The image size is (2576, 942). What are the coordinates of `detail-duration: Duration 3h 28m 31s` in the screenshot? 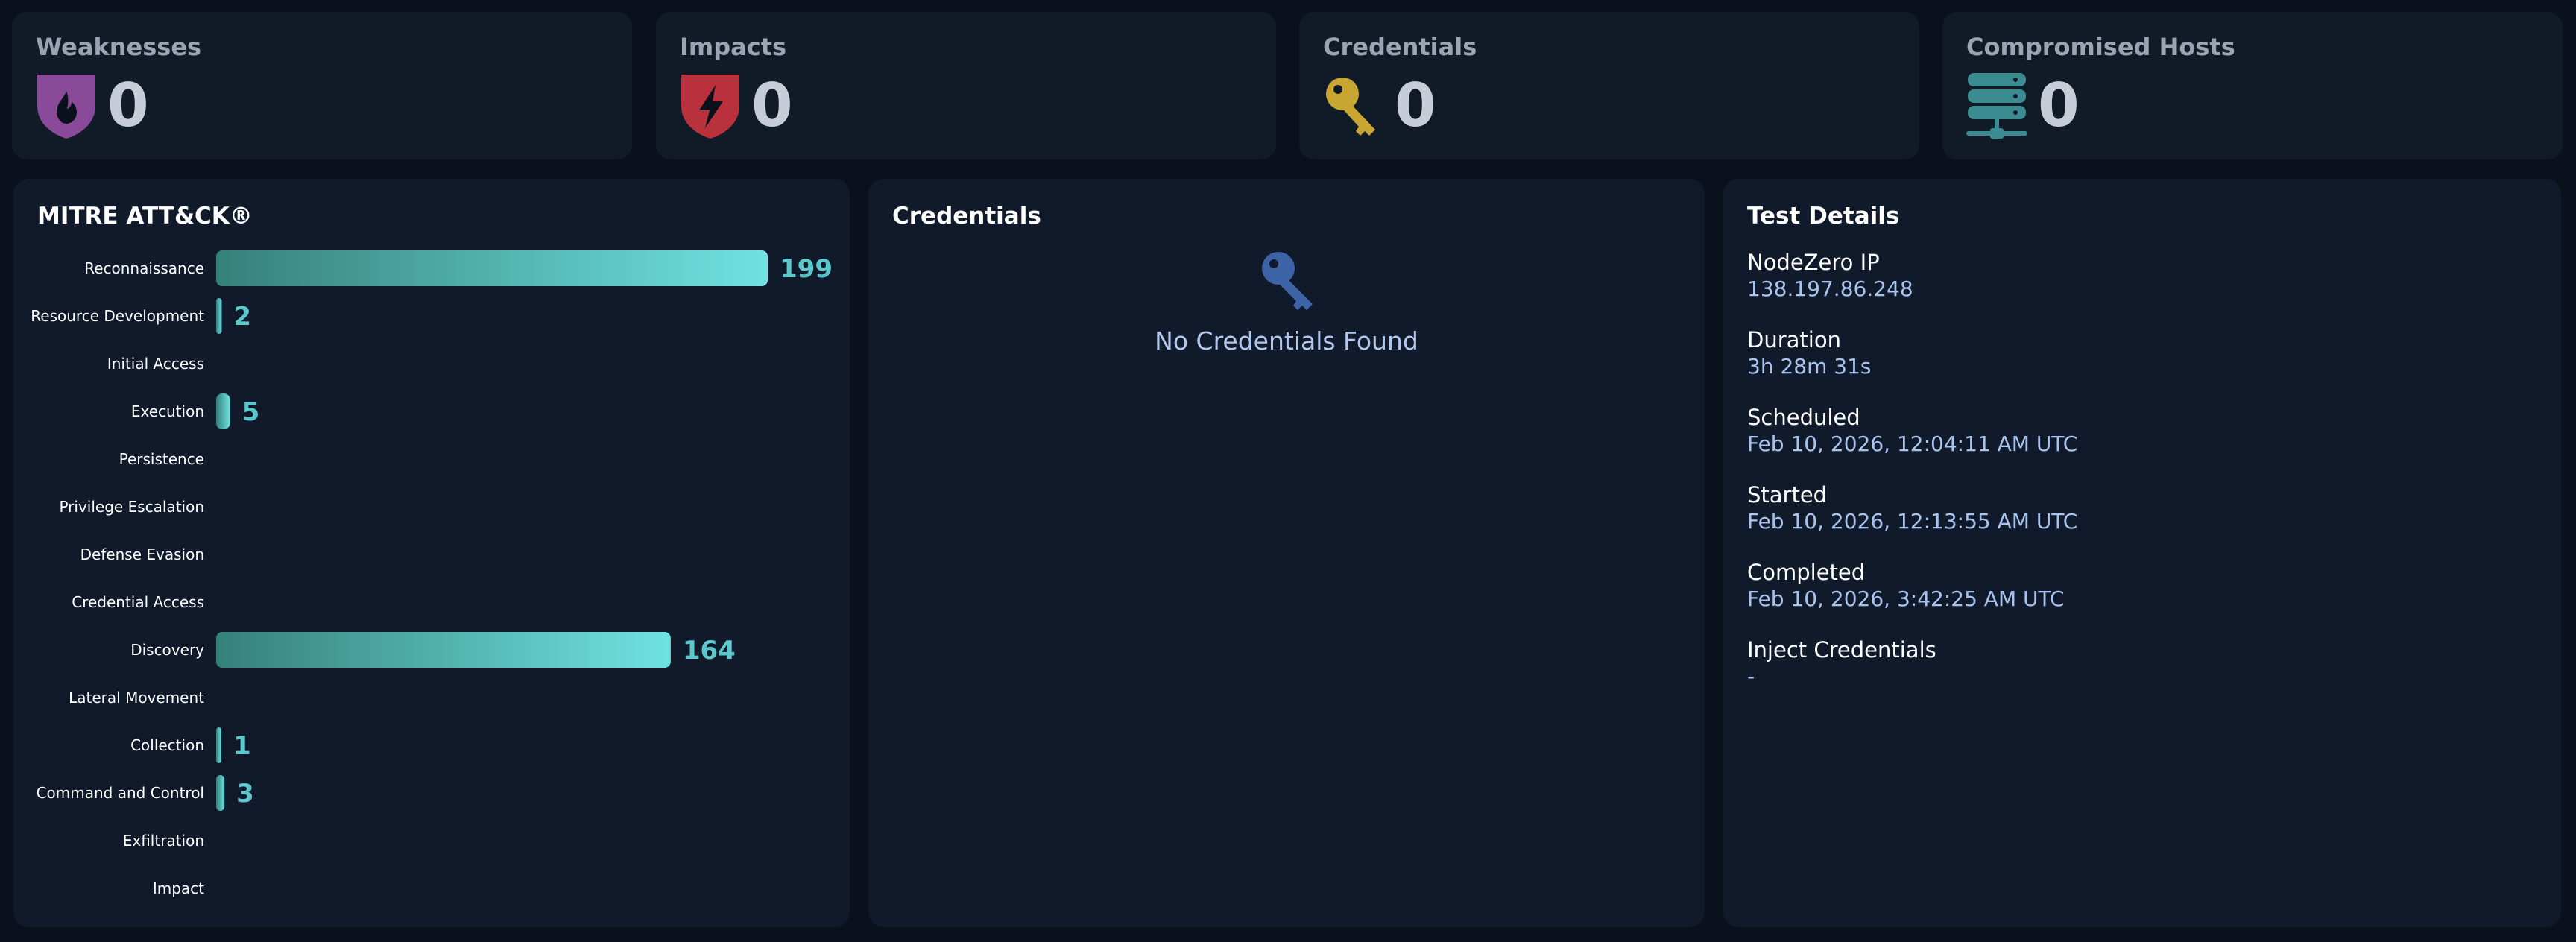 It's located at (1809, 353).